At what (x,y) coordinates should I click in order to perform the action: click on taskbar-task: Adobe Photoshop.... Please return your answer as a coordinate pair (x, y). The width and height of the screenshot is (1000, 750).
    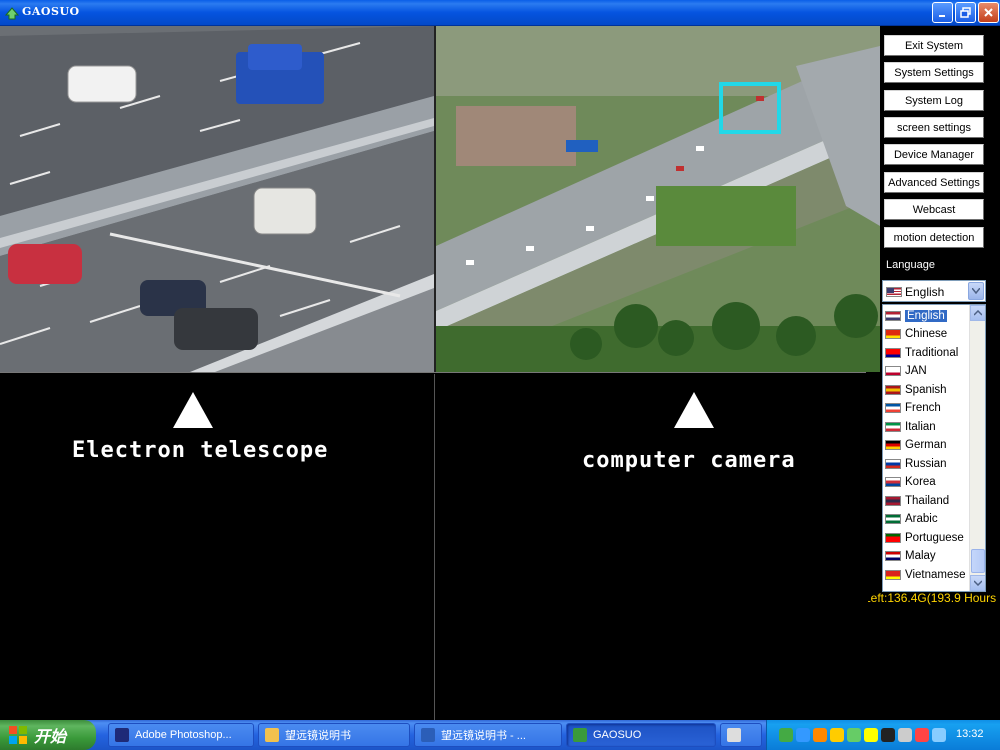
    Looking at the image, I should click on (181, 735).